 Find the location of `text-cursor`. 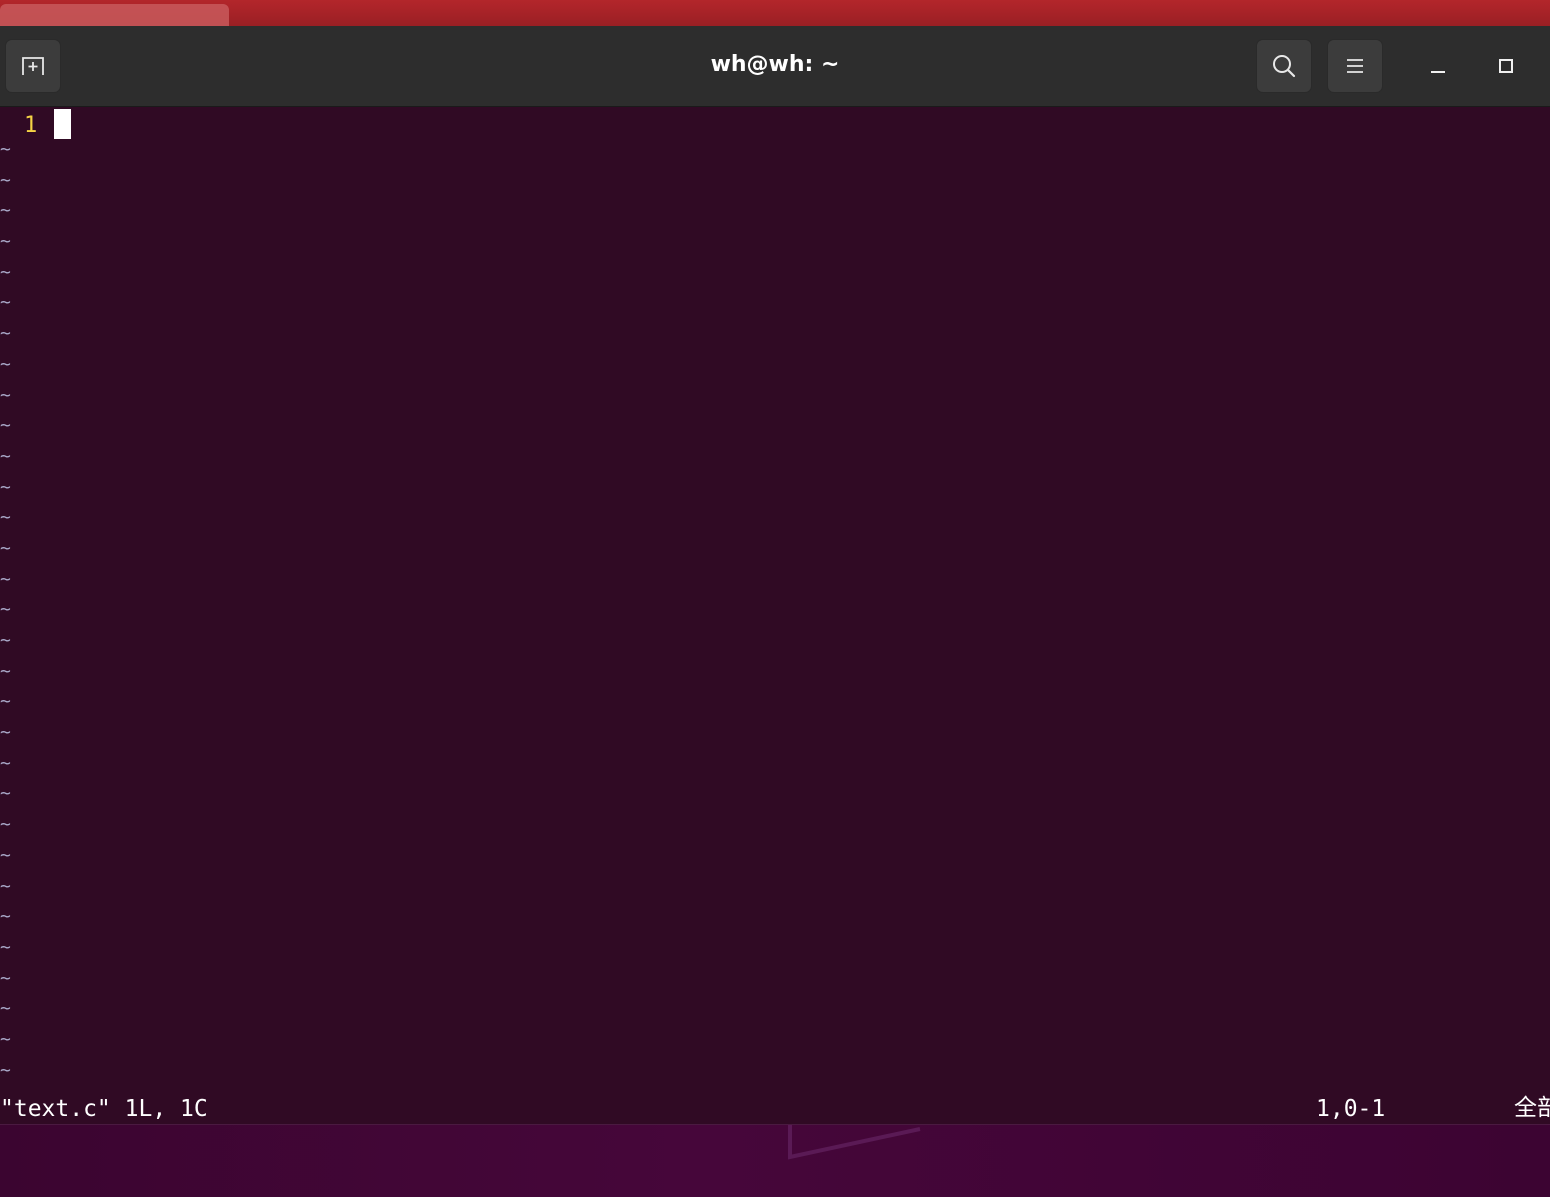

text-cursor is located at coordinates (62, 124).